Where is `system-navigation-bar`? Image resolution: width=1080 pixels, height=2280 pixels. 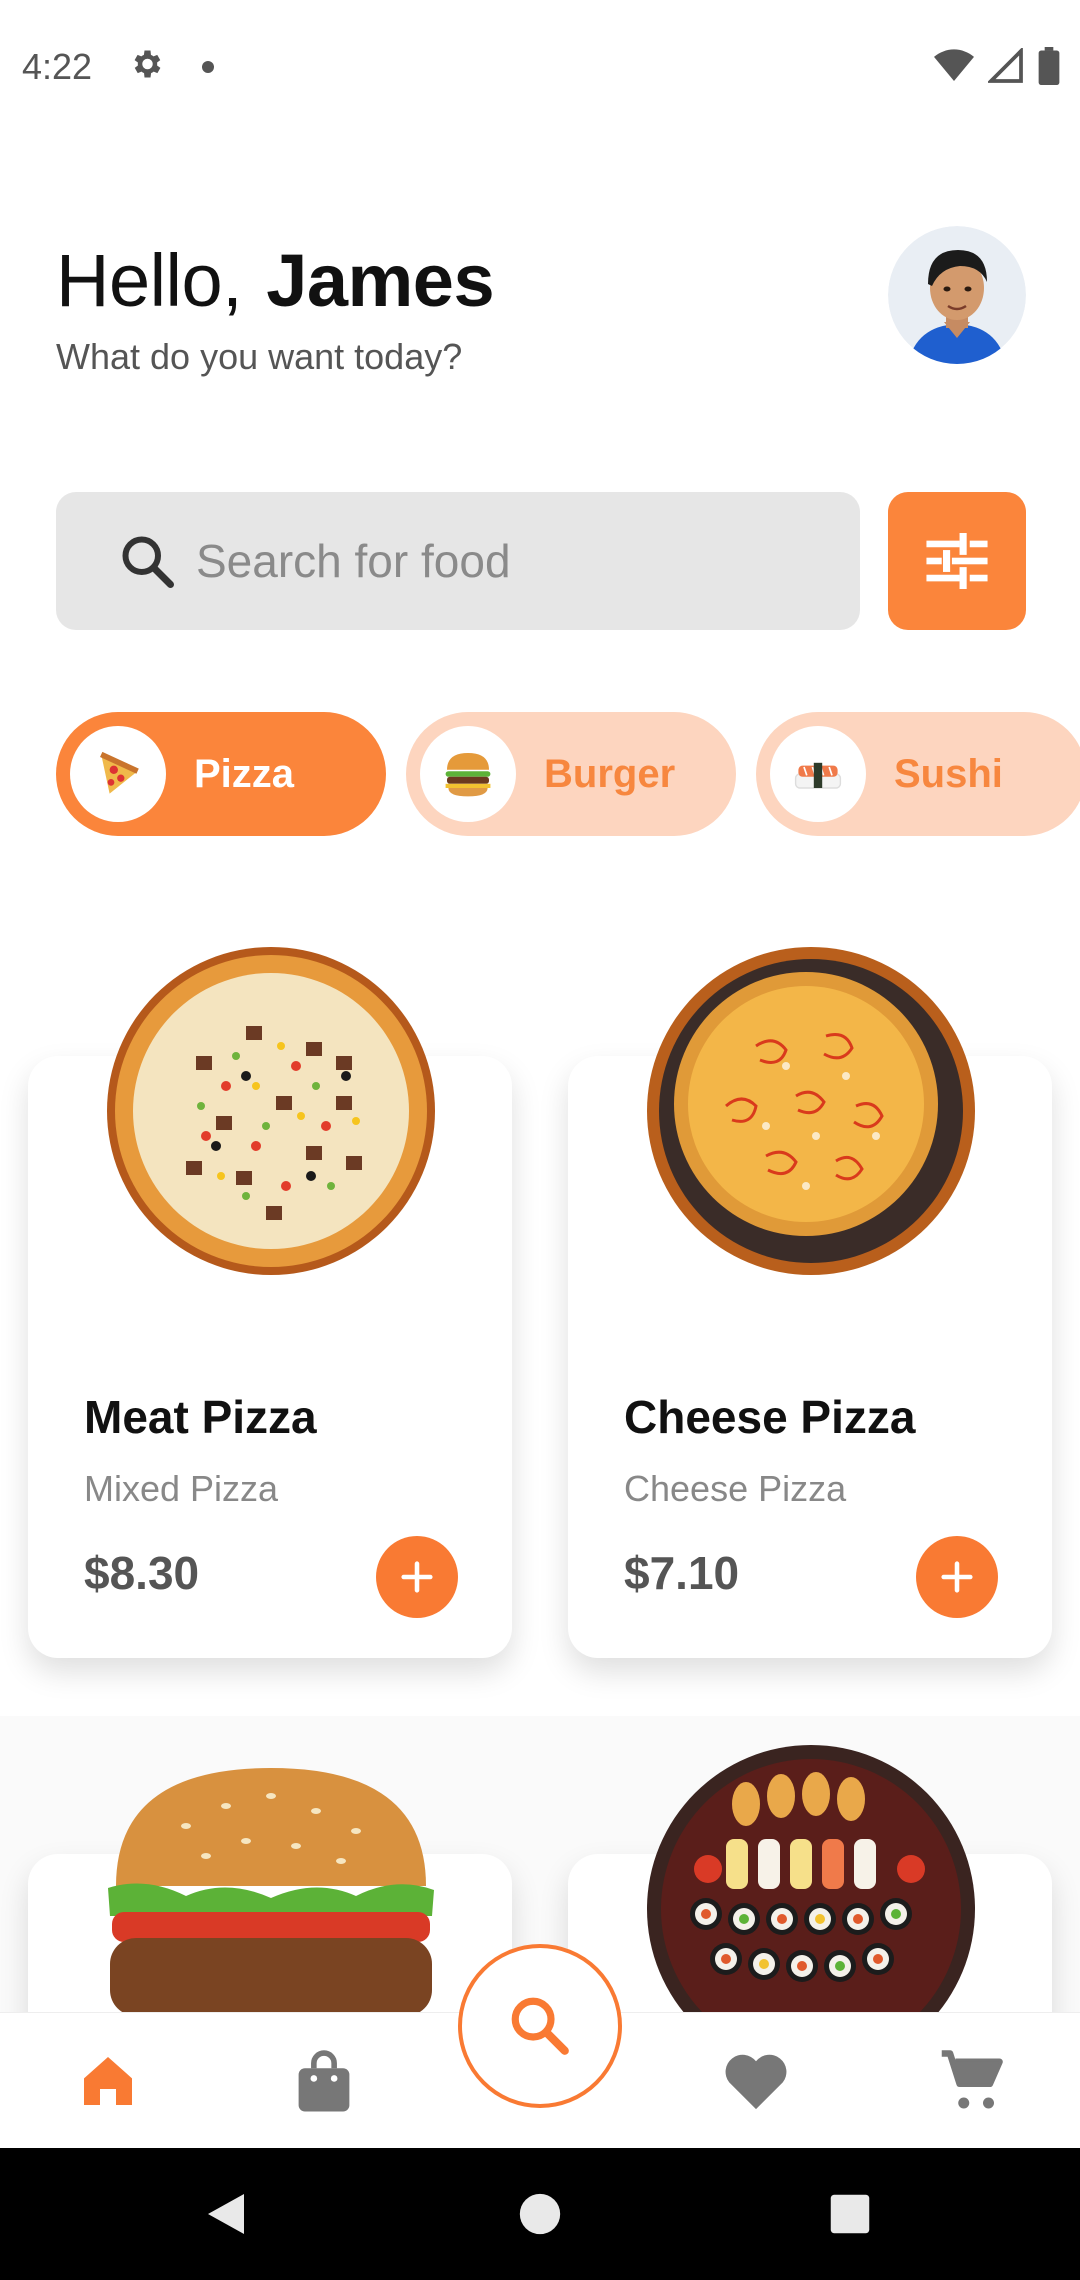
system-navigation-bar is located at coordinates (540, 2214).